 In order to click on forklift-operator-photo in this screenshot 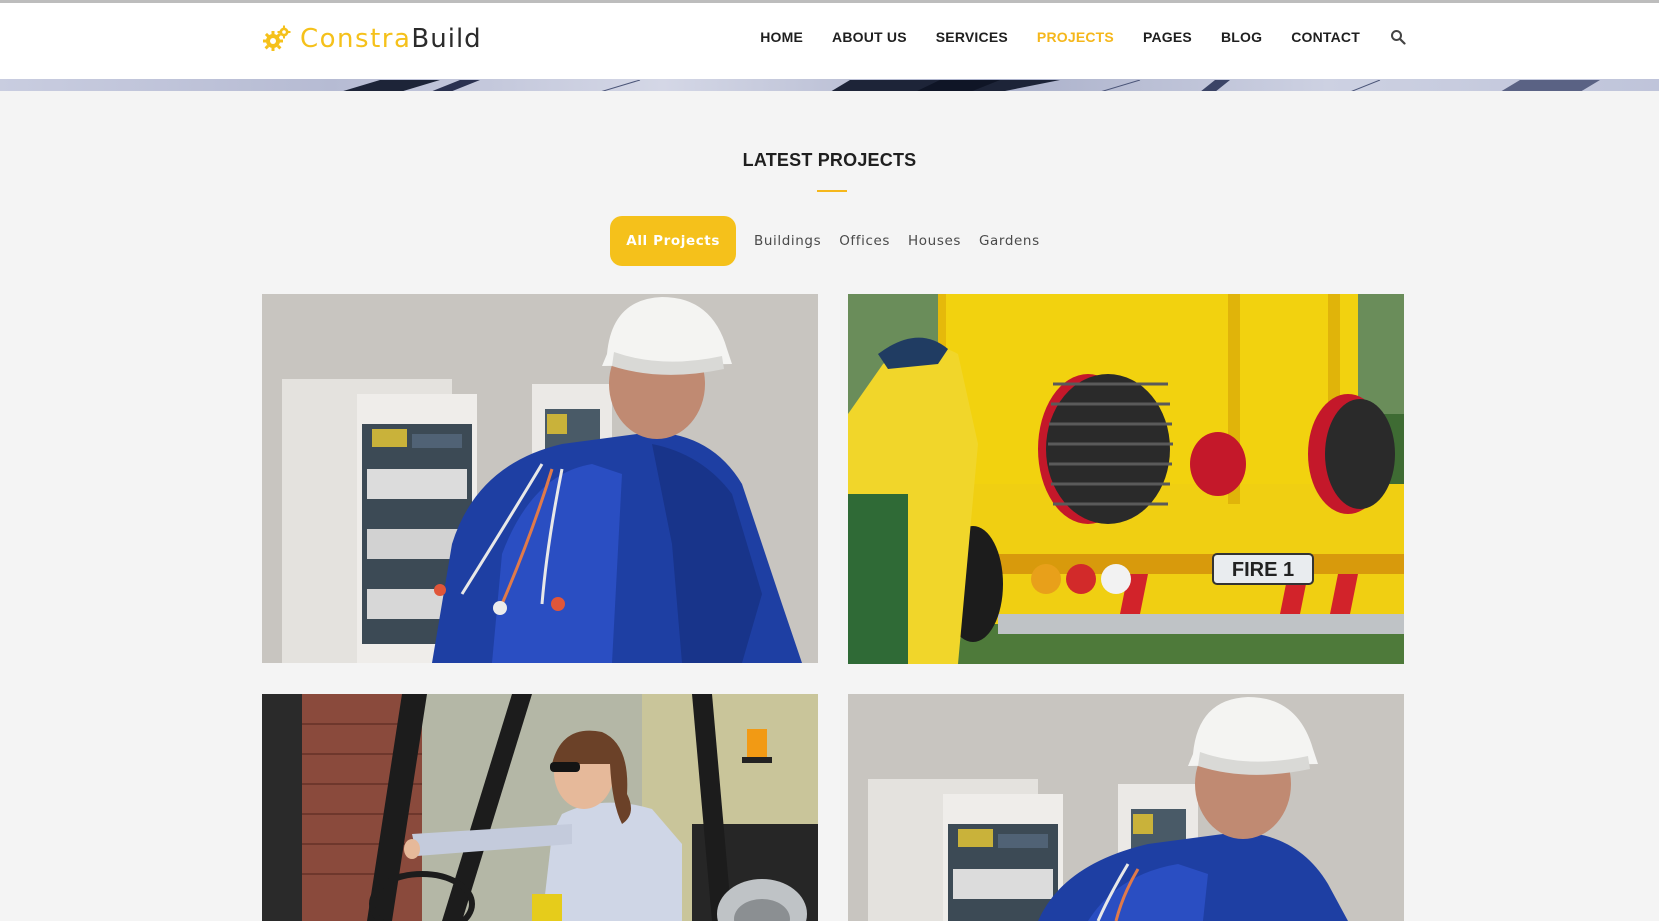, I will do `click(540, 807)`.